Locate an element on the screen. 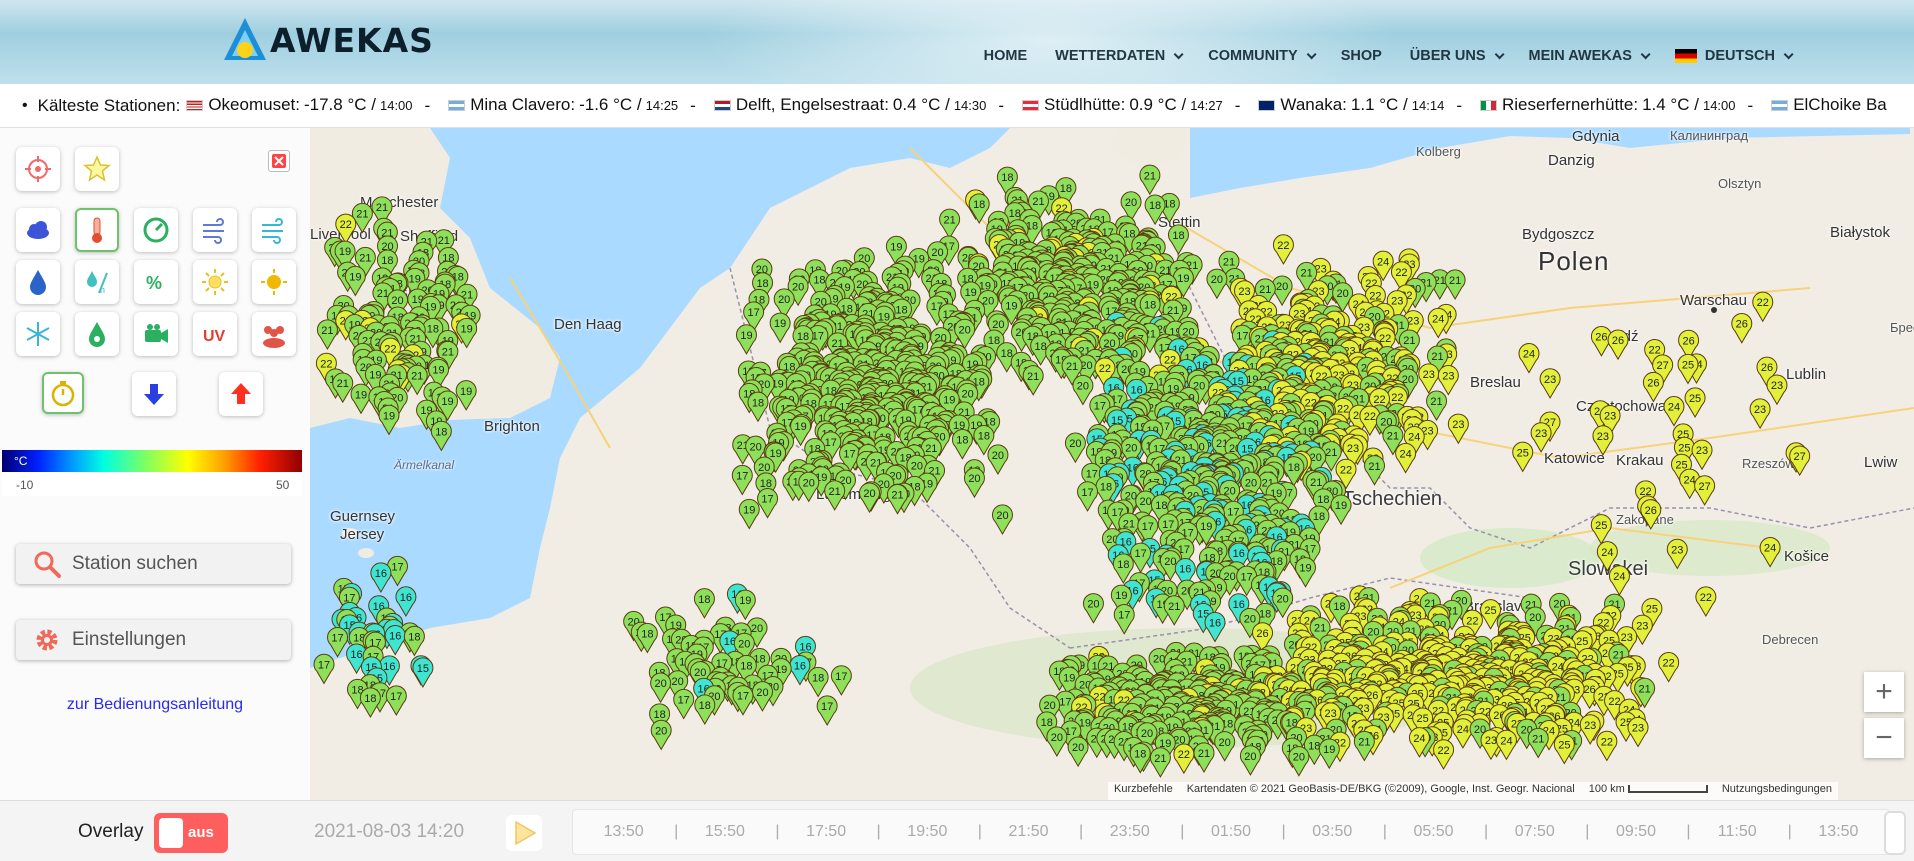 This screenshot has height=861, width=1914. settings-button: Einstellungen is located at coordinates (153, 640).